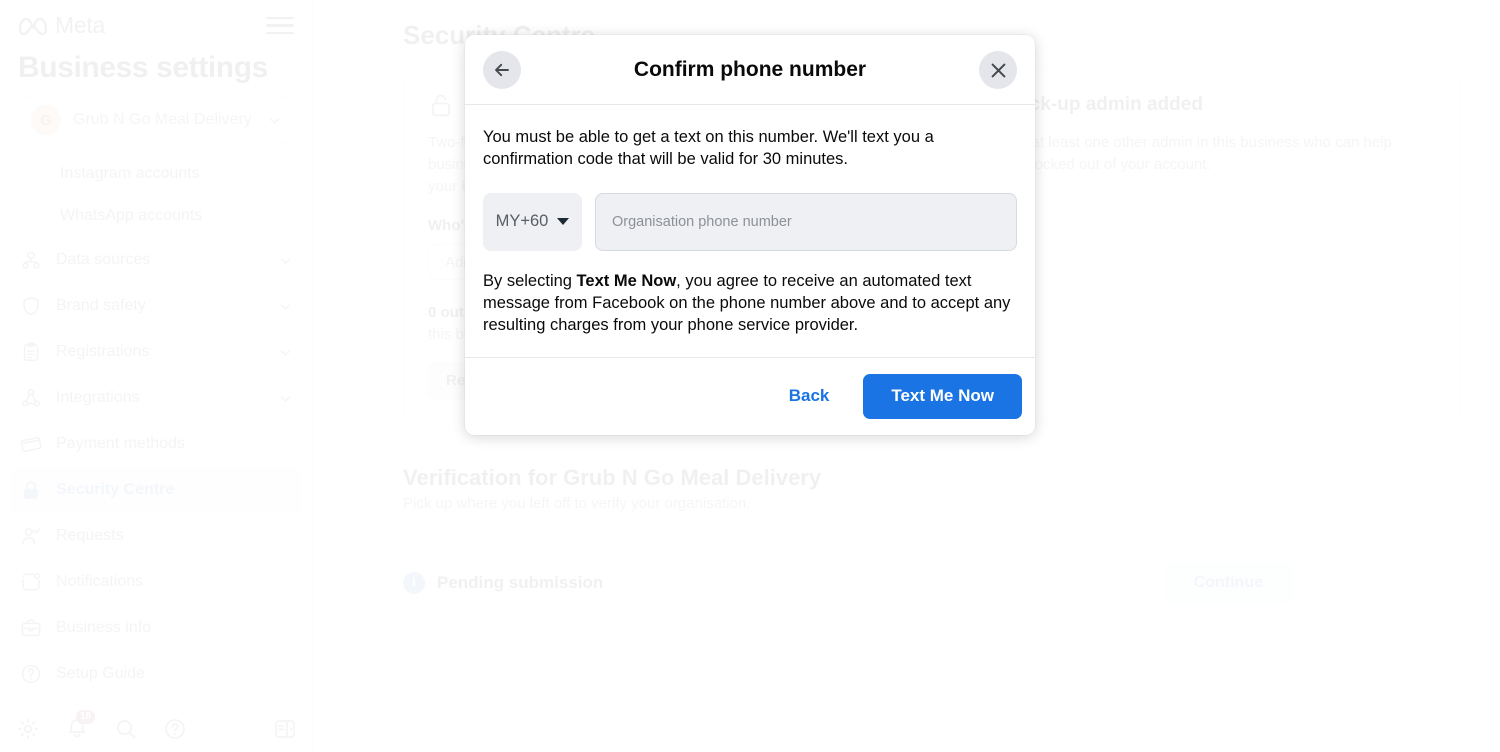 This screenshot has width=1500, height=752. I want to click on sidebar-item-label: Setup Guide, so click(100, 673).